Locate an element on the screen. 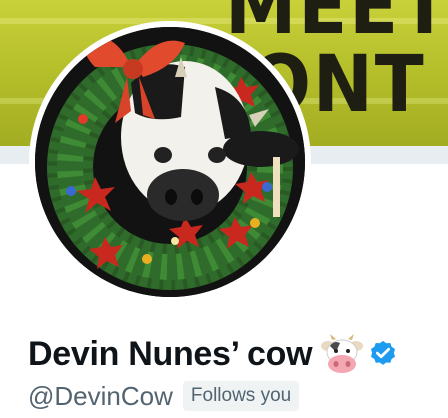 This screenshot has height=418, width=448. follows-you-badge: Follows you is located at coordinates (241, 396).